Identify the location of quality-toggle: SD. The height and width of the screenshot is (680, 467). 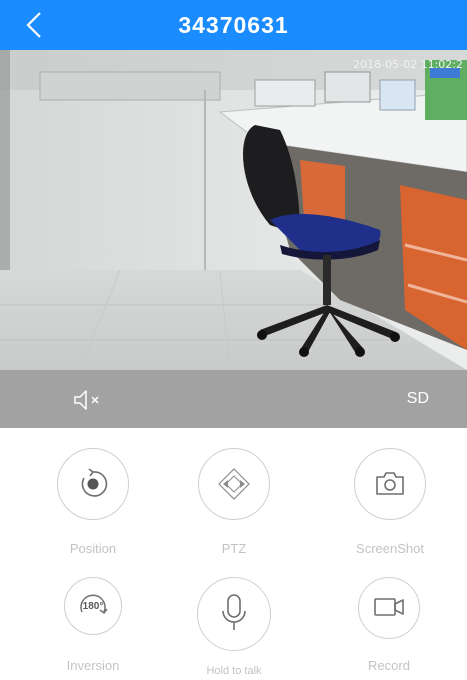
(418, 399).